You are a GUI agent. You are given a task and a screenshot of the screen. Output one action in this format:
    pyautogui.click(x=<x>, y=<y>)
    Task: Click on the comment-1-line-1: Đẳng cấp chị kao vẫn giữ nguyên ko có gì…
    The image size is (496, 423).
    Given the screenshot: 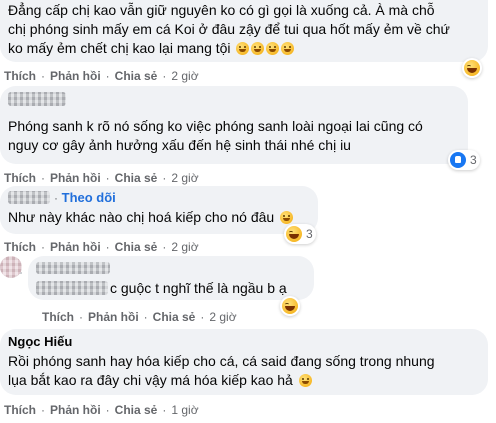 What is the action you would take?
    pyautogui.click(x=221, y=10)
    